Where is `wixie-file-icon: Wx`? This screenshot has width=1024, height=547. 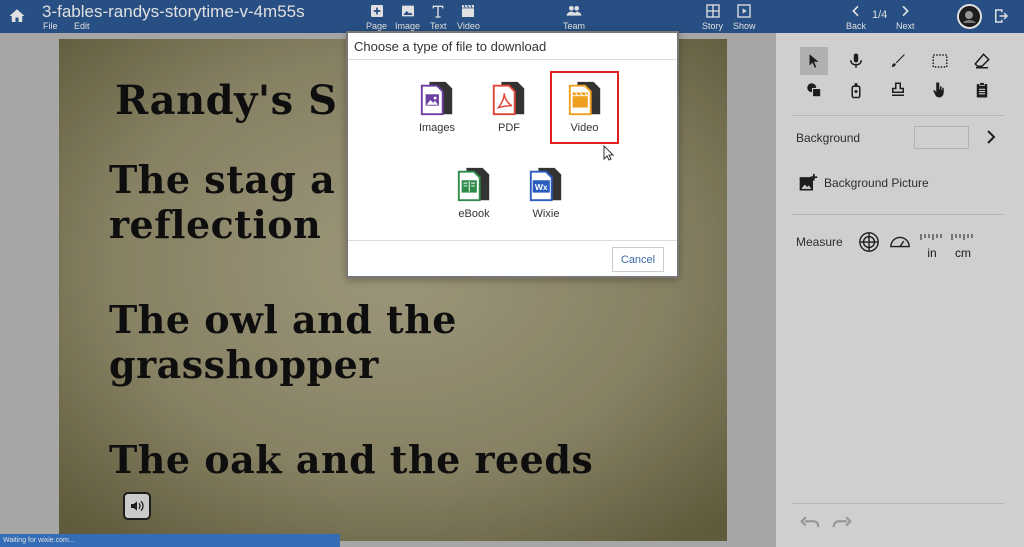 wixie-file-icon: Wx is located at coordinates (545, 184).